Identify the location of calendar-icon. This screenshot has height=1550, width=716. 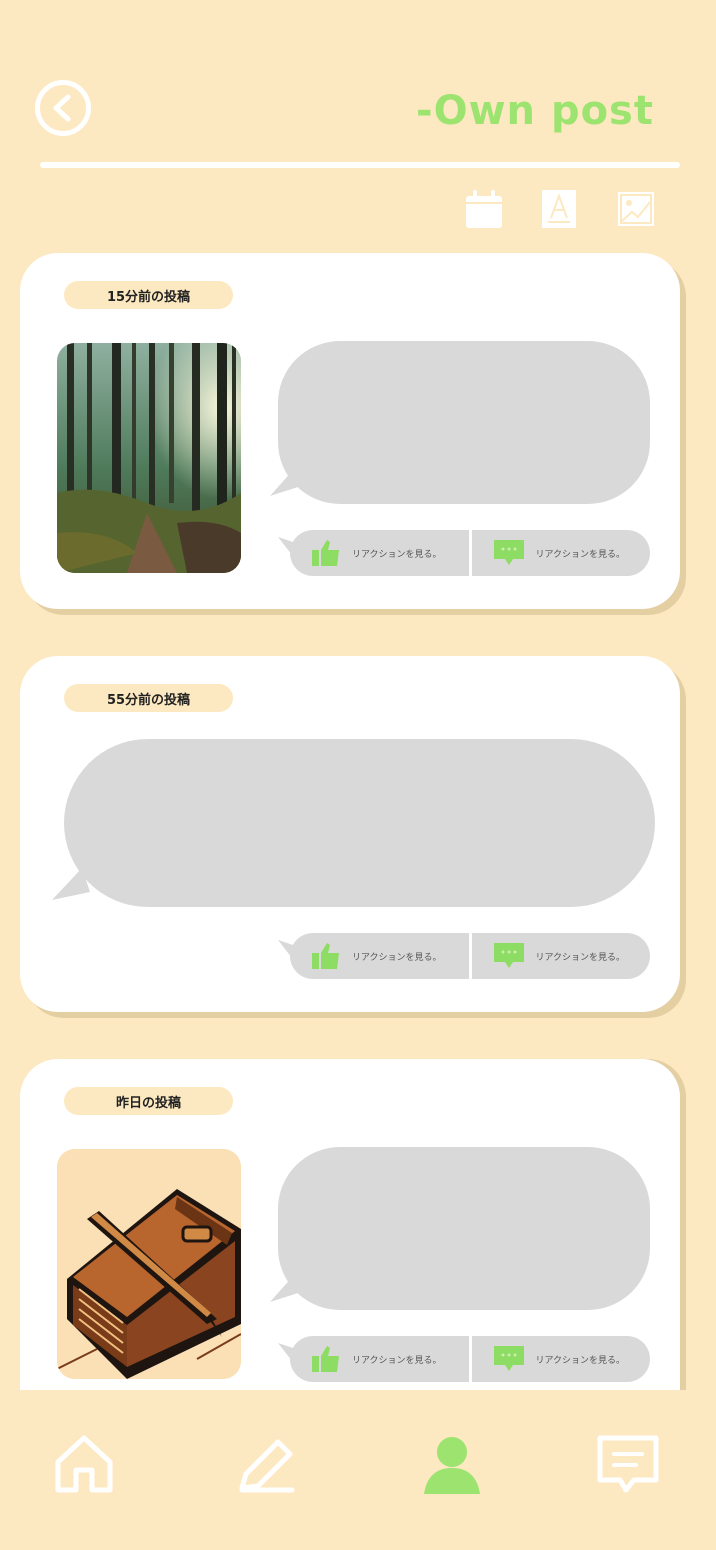
(484, 209).